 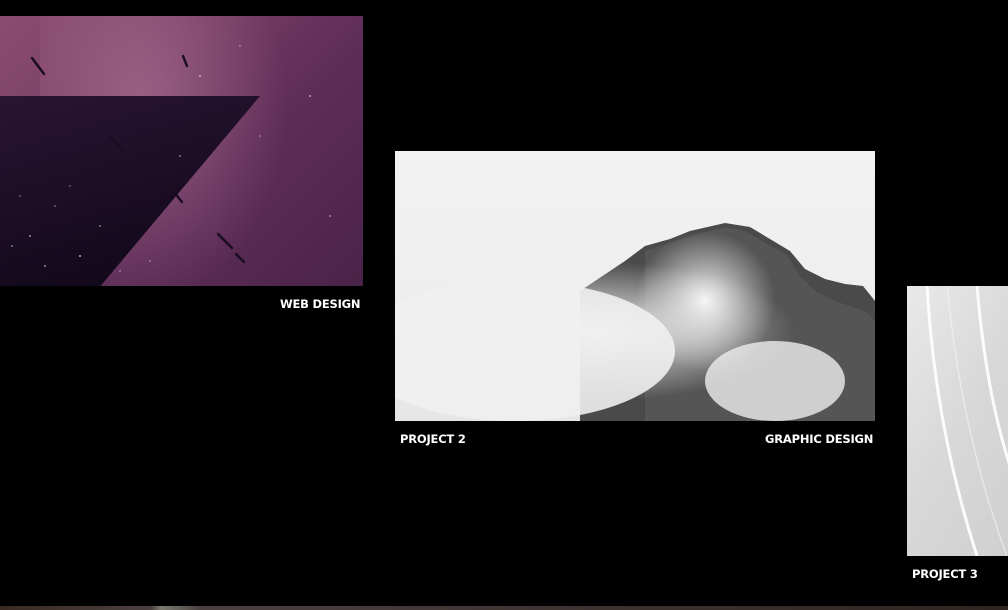 I want to click on white-curves-illustration, so click(x=966, y=421).